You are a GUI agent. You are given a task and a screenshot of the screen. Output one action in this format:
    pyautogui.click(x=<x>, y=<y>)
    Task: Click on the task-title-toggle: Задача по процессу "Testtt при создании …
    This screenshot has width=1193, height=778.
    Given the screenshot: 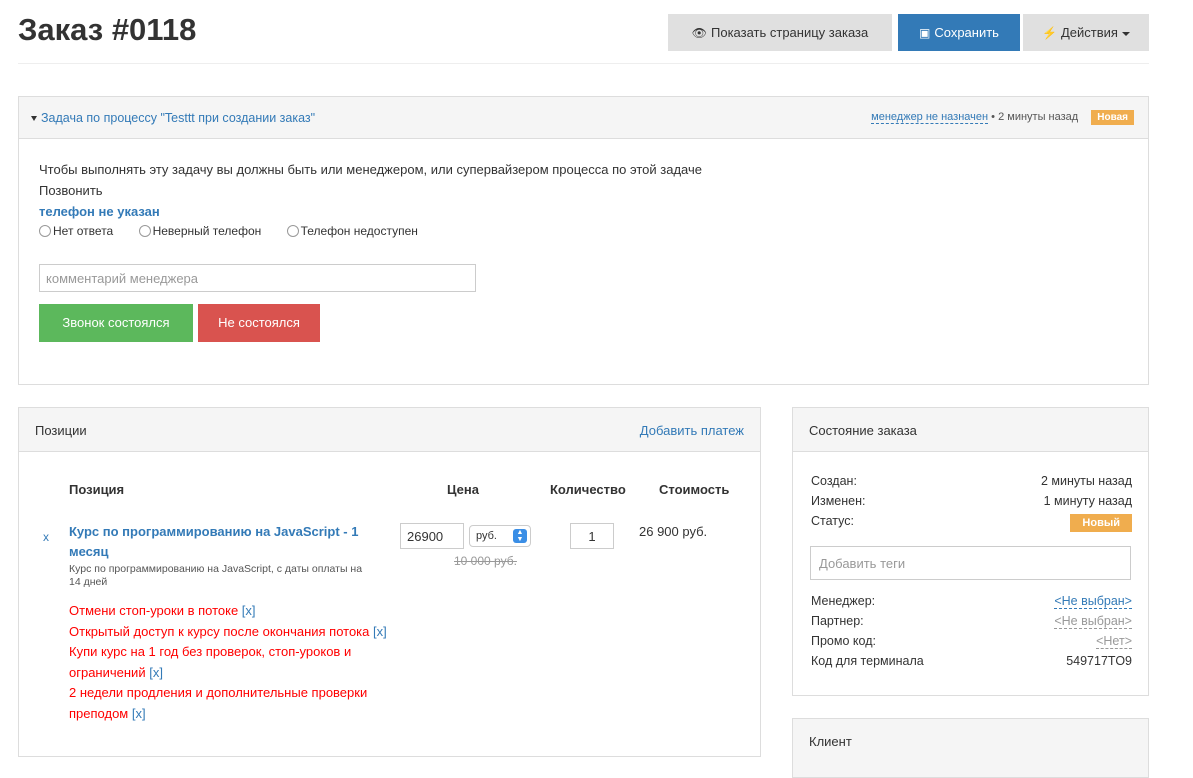 What is the action you would take?
    pyautogui.click(x=173, y=118)
    